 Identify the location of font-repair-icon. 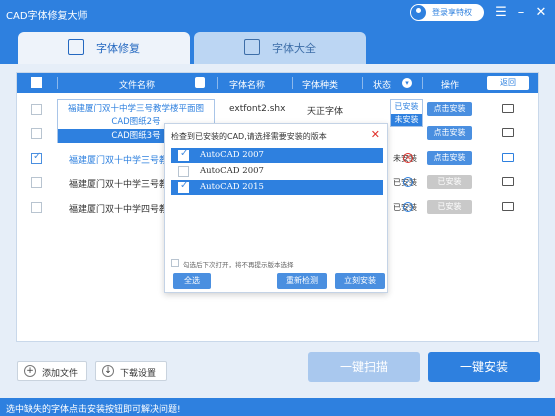
(76, 47).